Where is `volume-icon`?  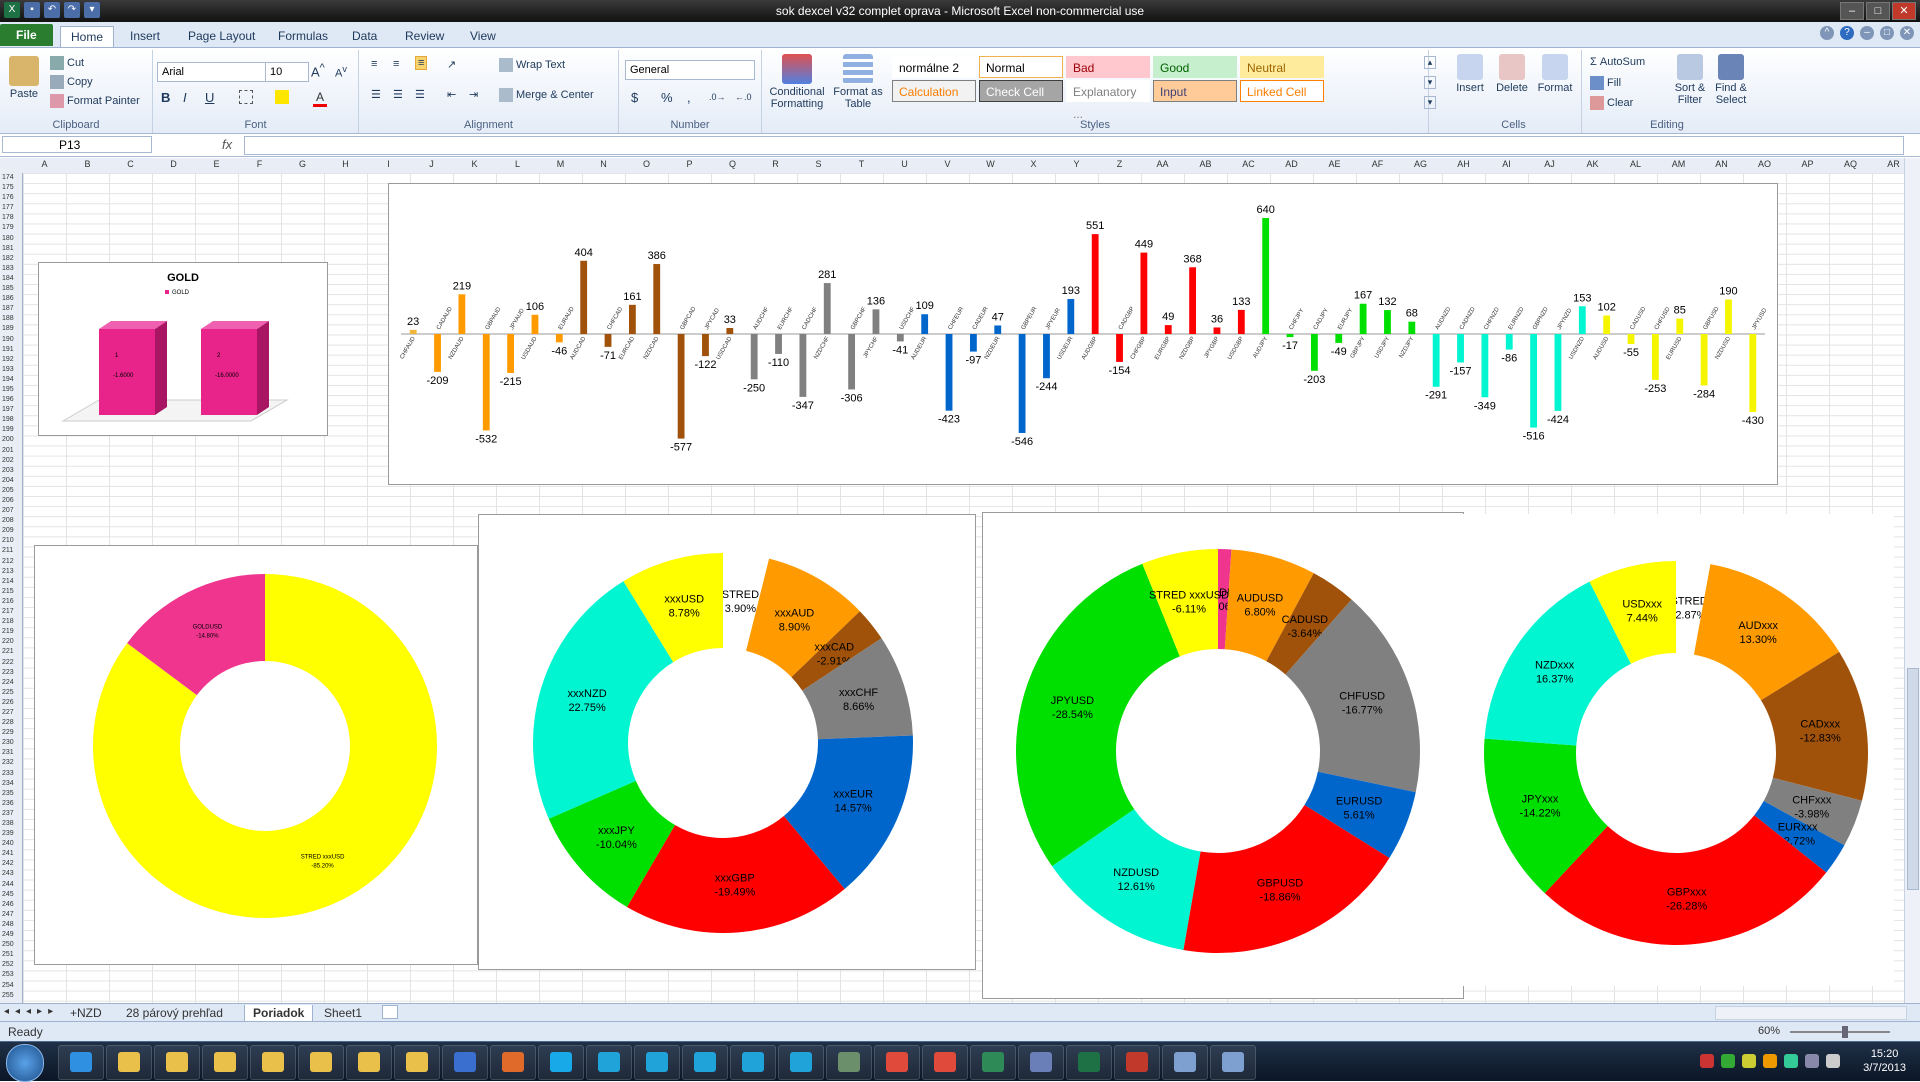 volume-icon is located at coordinates (1833, 1061).